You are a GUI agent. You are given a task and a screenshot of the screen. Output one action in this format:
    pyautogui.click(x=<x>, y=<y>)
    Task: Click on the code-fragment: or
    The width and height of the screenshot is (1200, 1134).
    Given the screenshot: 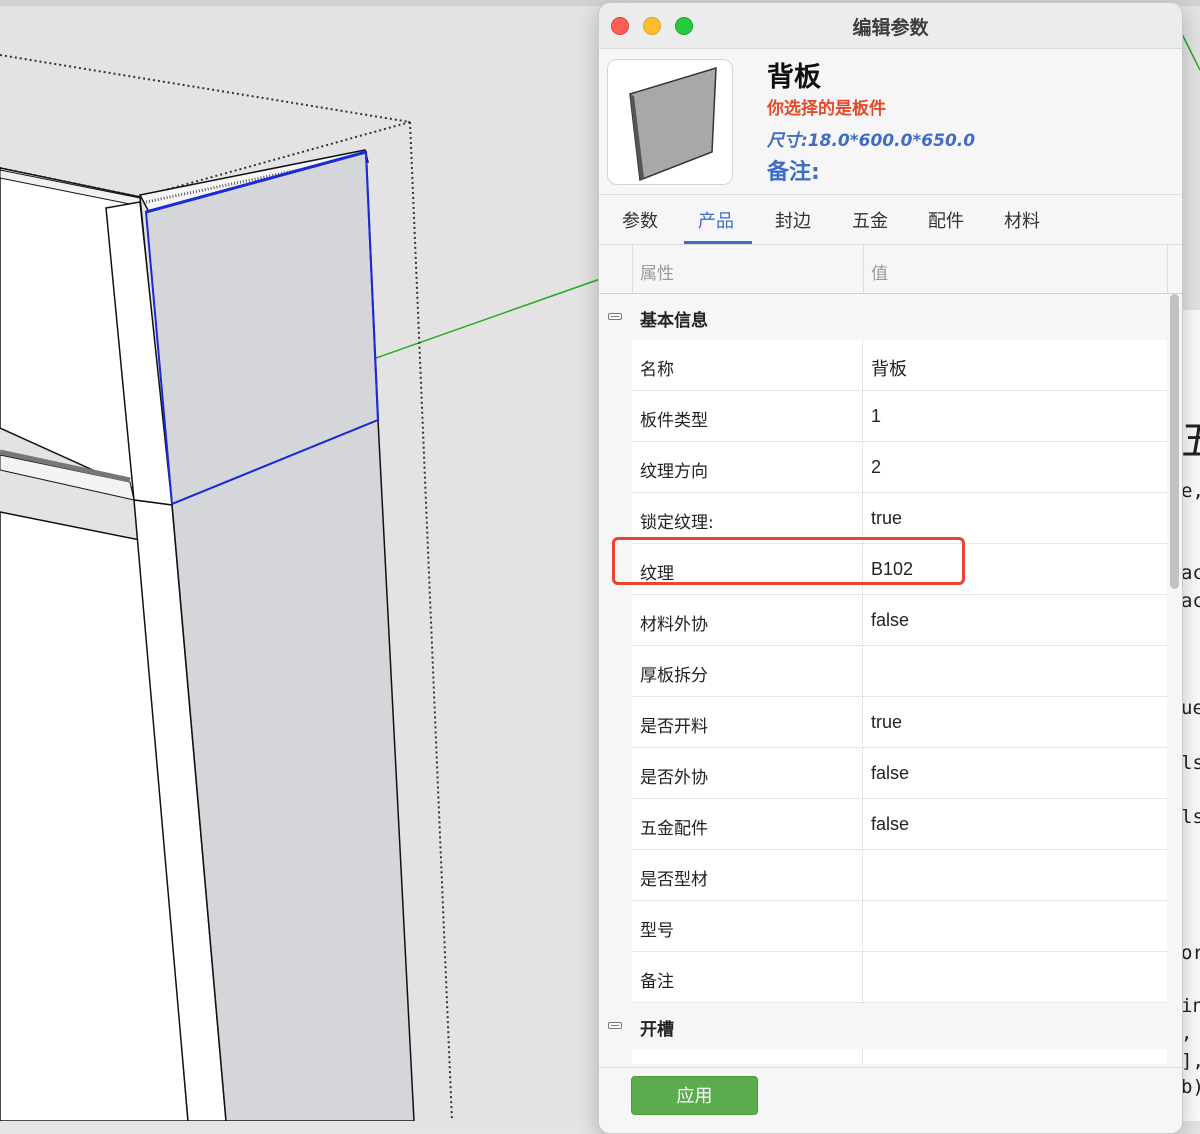 What is the action you would take?
    pyautogui.click(x=1190, y=953)
    